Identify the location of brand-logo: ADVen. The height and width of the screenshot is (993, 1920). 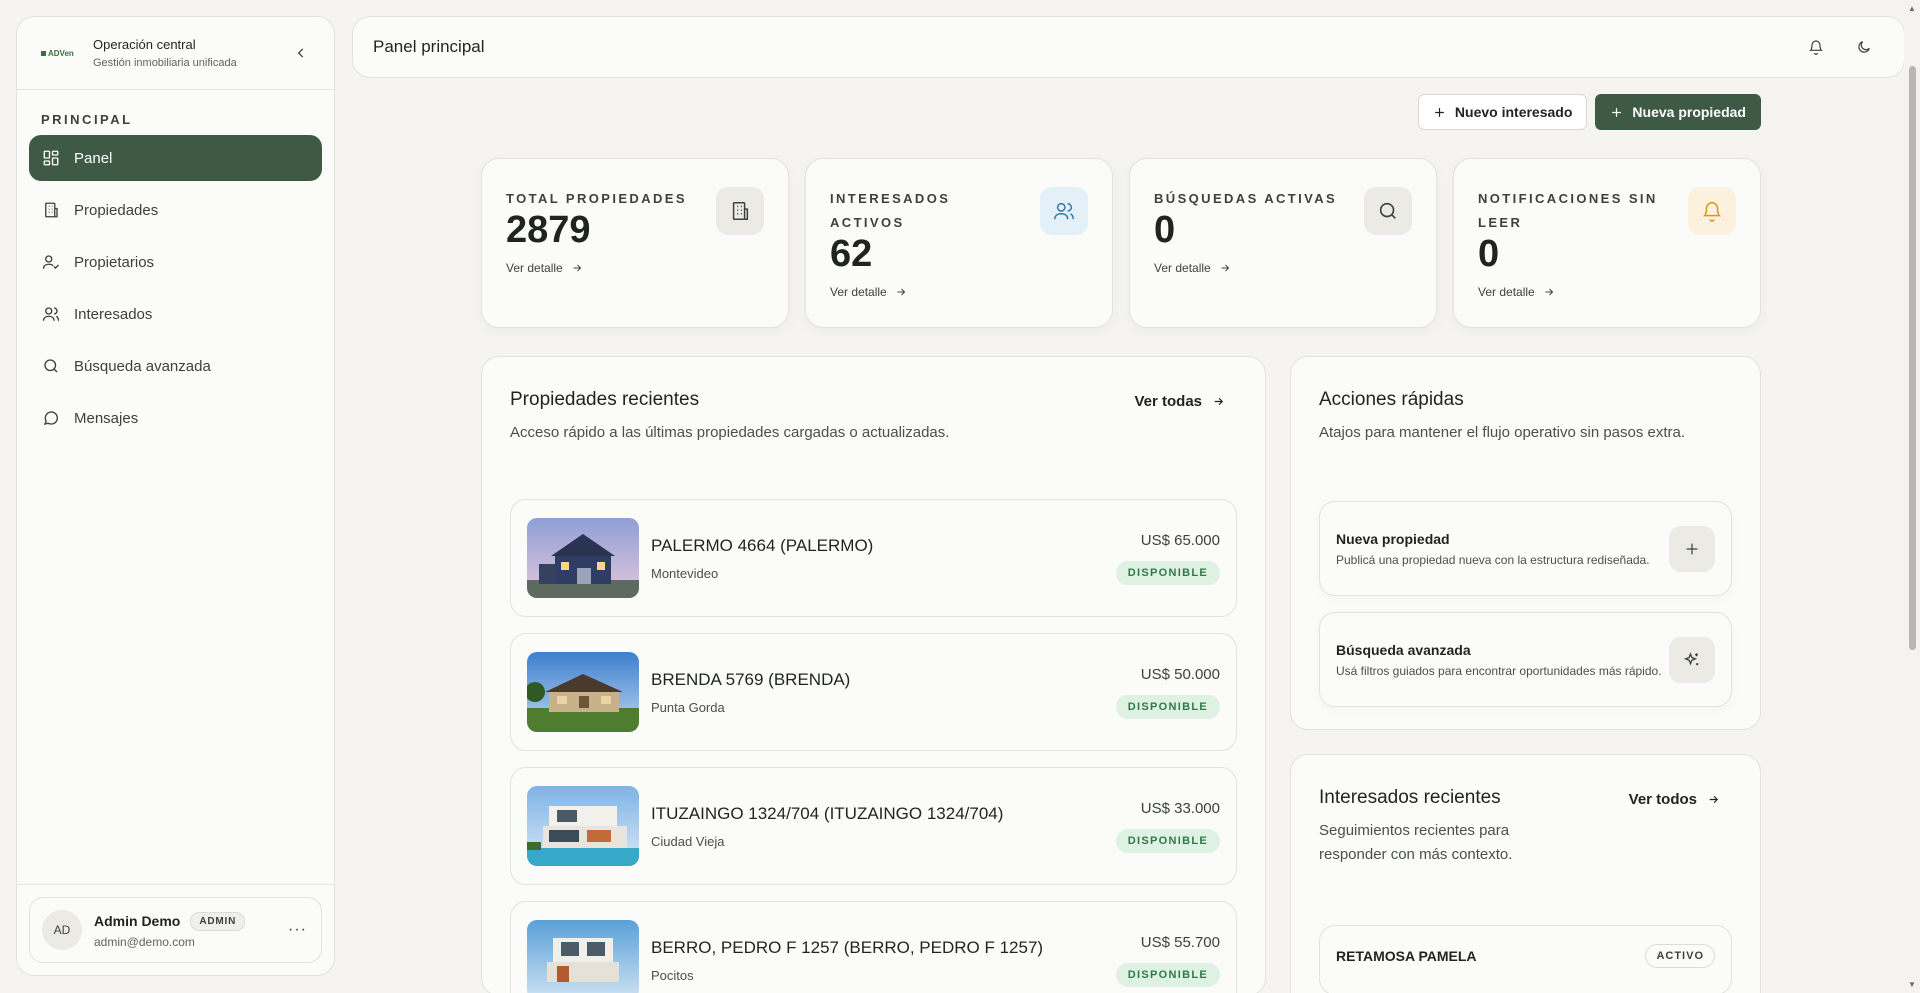
(67, 53).